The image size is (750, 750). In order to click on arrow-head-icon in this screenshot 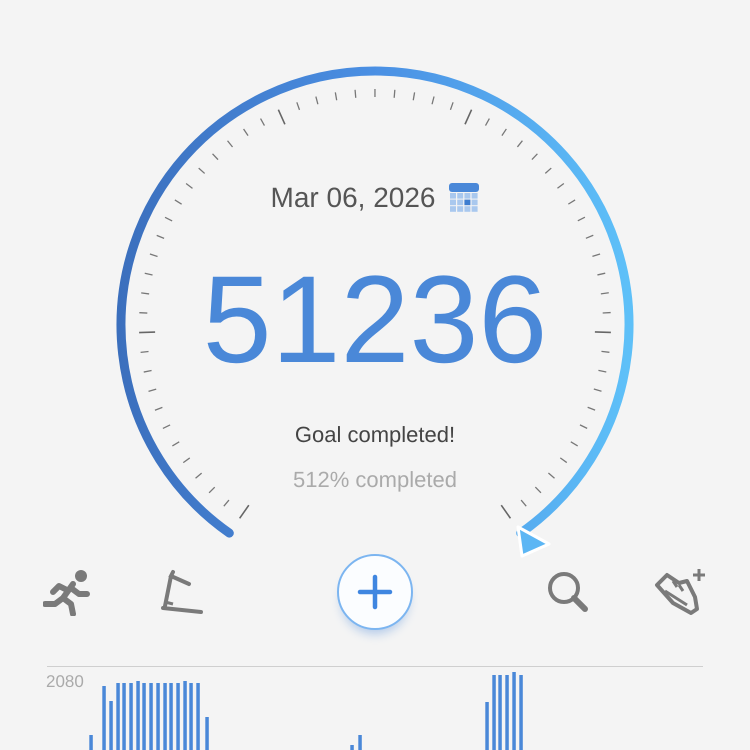, I will do `click(533, 542)`.